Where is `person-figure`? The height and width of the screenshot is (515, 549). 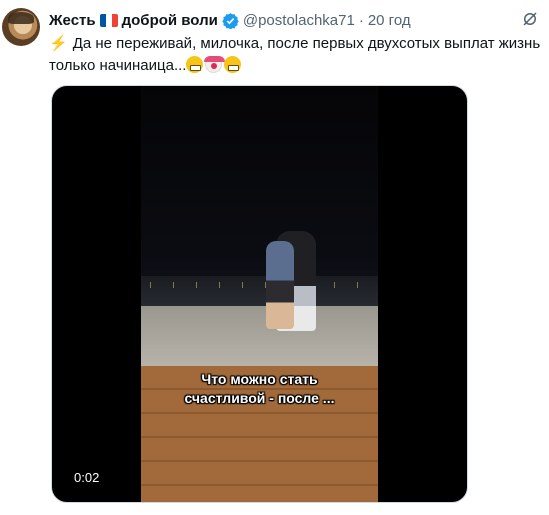 person-figure is located at coordinates (280, 285).